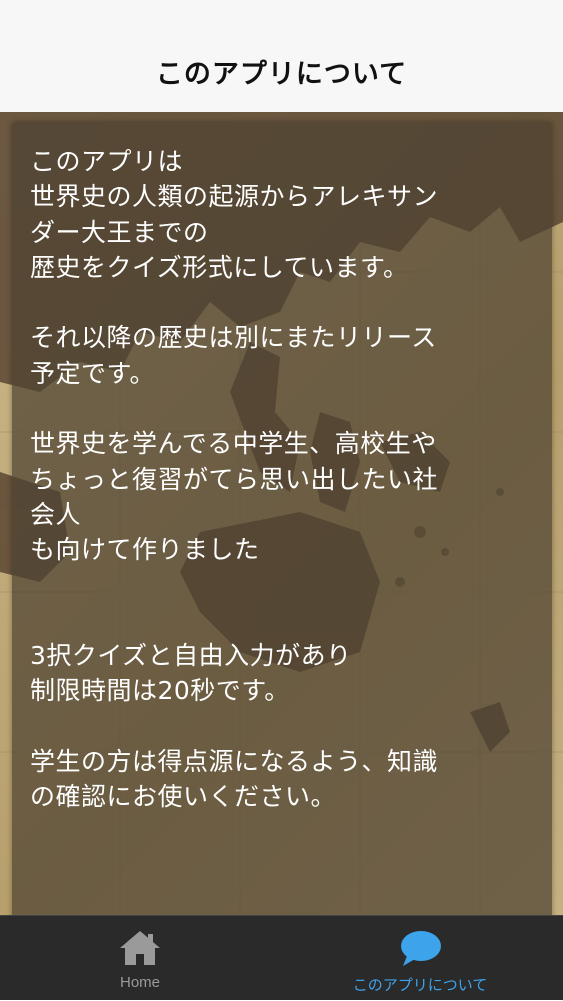 The image size is (563, 1001). I want to click on tab-about-label: このアプリについて, so click(420, 985).